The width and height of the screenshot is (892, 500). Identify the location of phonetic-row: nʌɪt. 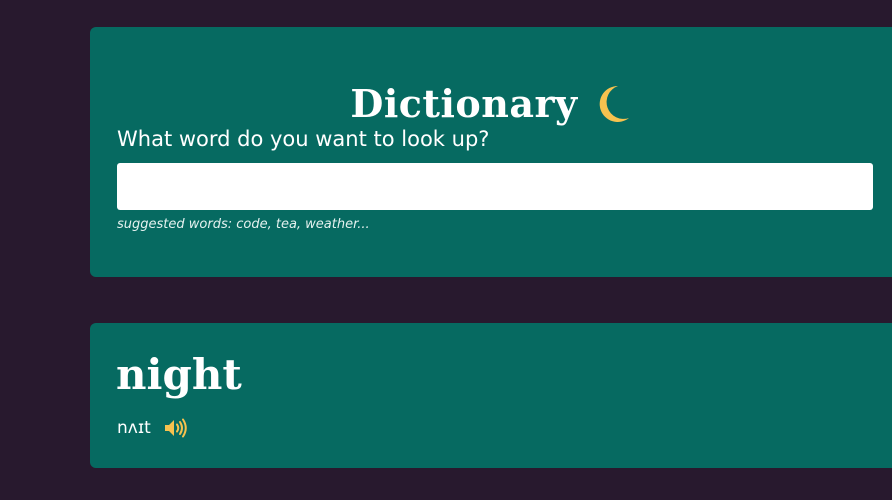
(152, 428).